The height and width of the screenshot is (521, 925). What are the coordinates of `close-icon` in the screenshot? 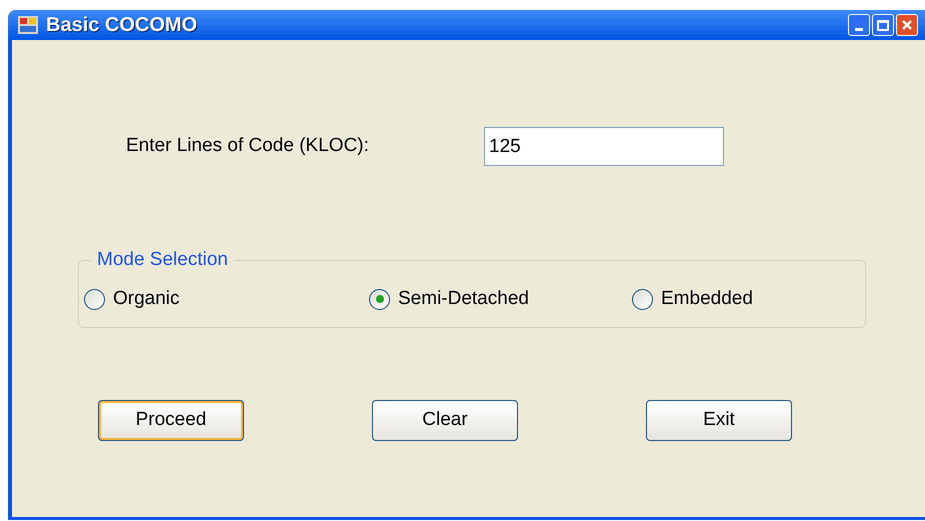 It's located at (907, 25).